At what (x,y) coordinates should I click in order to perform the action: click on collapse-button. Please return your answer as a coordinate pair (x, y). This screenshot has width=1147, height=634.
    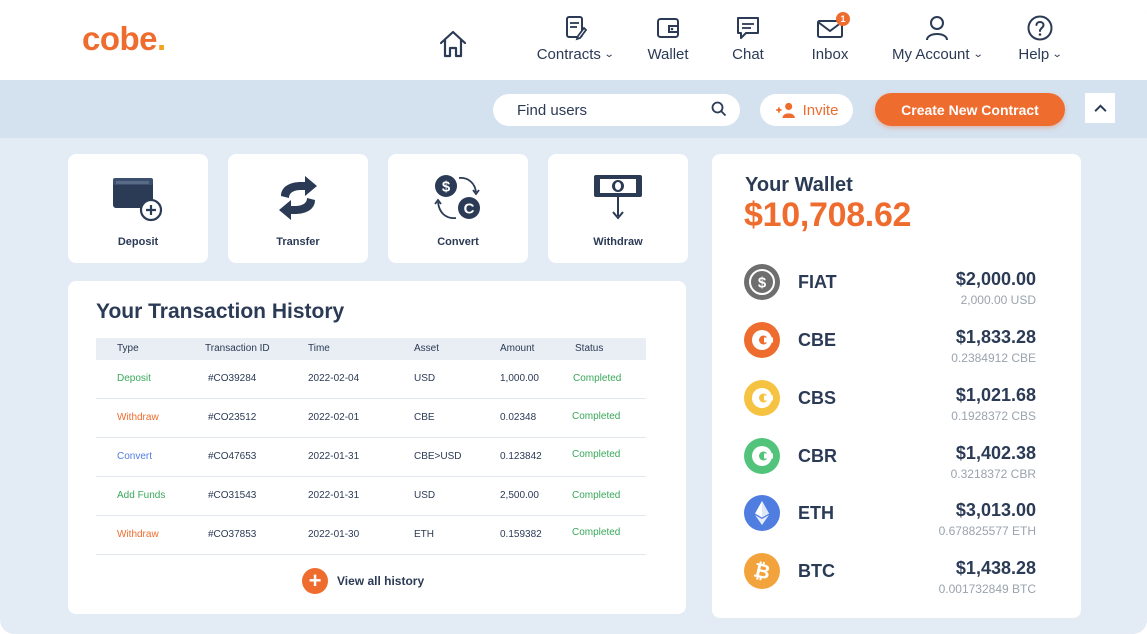
    Looking at the image, I should click on (1100, 108).